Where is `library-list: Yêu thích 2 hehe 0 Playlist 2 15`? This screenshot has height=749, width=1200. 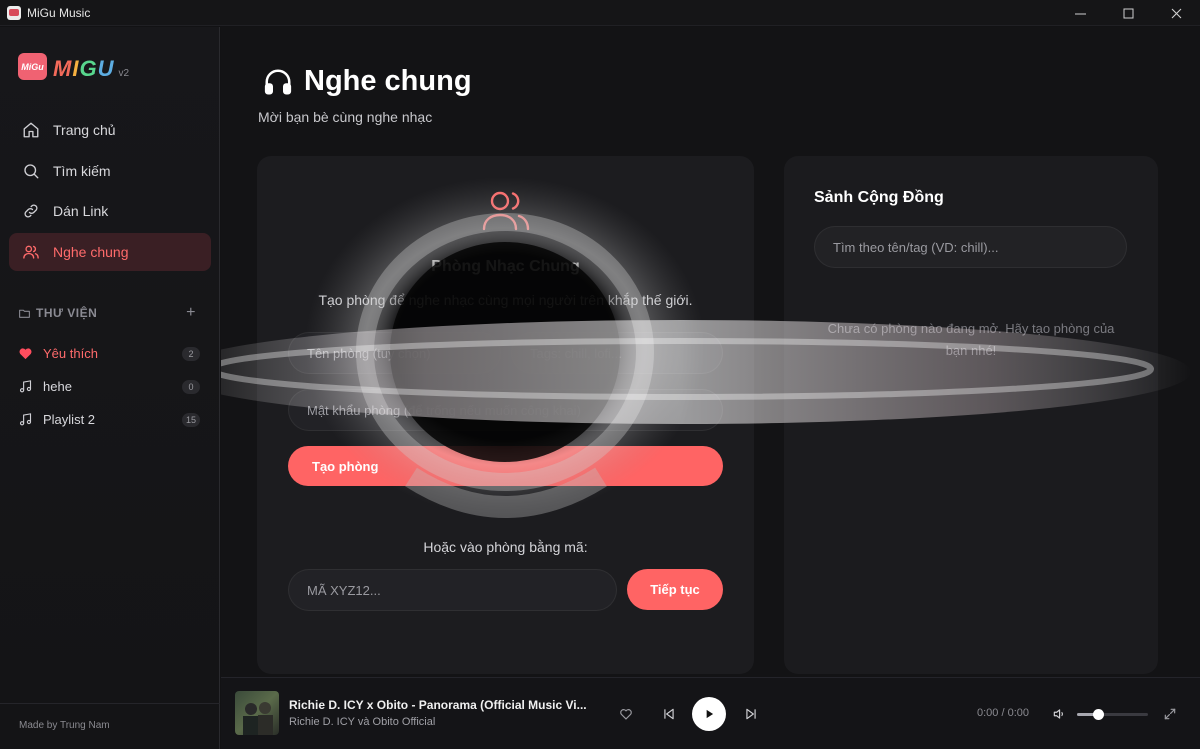
library-list: Yêu thích 2 hehe 0 Playlist 2 15 is located at coordinates (109, 386).